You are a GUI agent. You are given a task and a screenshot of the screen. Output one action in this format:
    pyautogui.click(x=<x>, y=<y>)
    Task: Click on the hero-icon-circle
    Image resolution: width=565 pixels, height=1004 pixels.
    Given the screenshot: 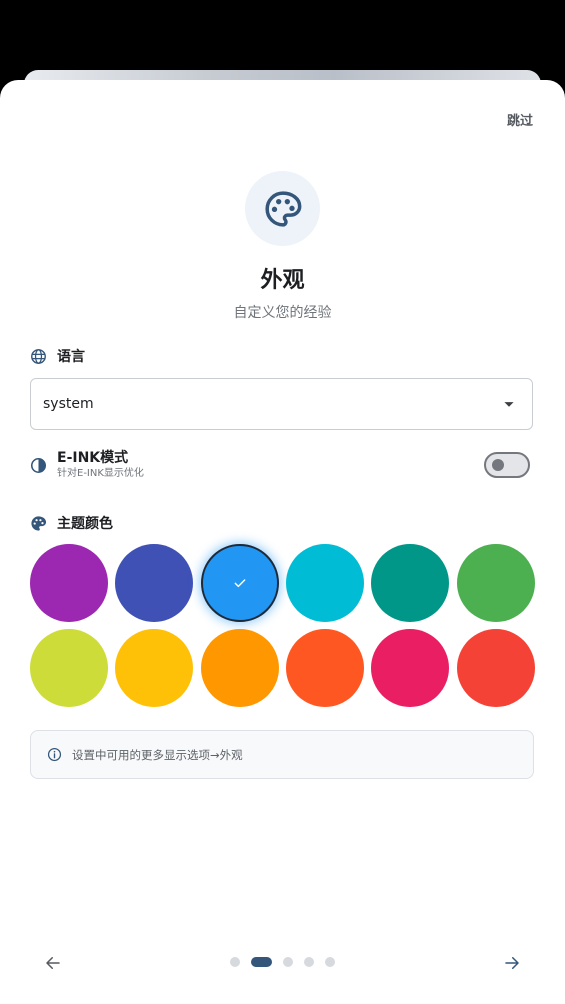 What is the action you would take?
    pyautogui.click(x=282, y=208)
    